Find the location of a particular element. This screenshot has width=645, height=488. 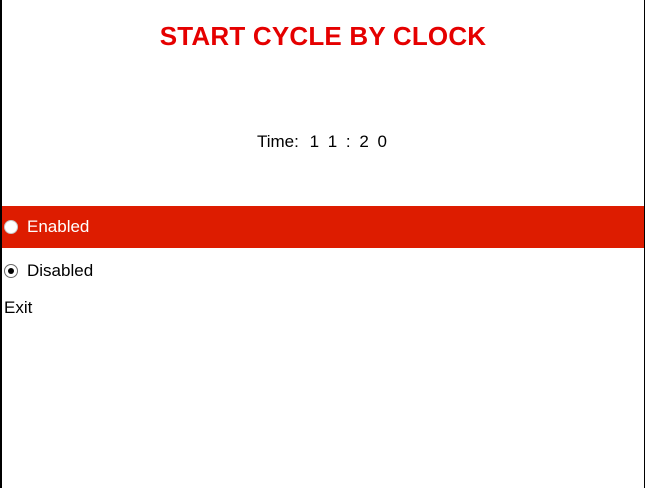

enabled-option: Enabled is located at coordinates (323, 227).